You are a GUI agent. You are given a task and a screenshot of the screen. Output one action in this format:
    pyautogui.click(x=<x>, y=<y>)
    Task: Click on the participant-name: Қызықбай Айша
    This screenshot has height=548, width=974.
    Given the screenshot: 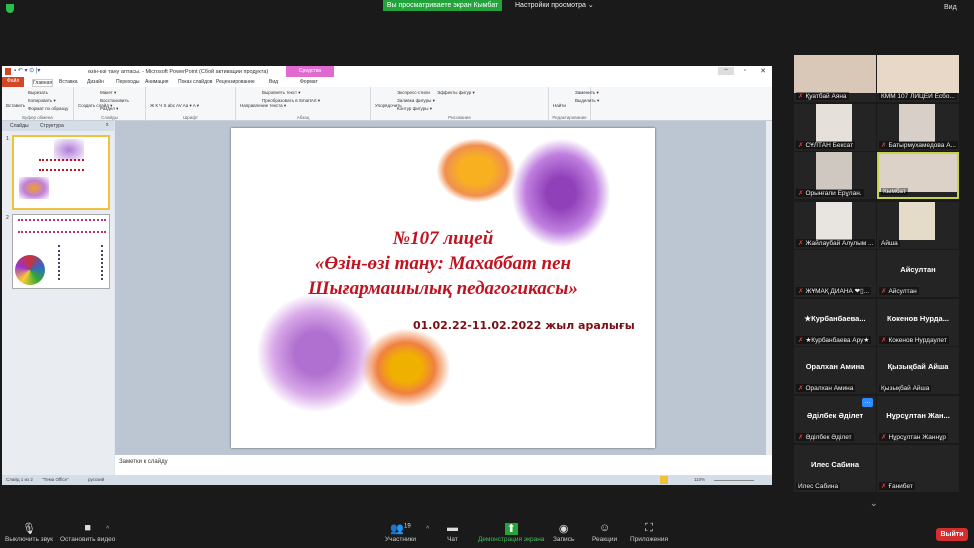 What is the action you would take?
    pyautogui.click(x=905, y=388)
    